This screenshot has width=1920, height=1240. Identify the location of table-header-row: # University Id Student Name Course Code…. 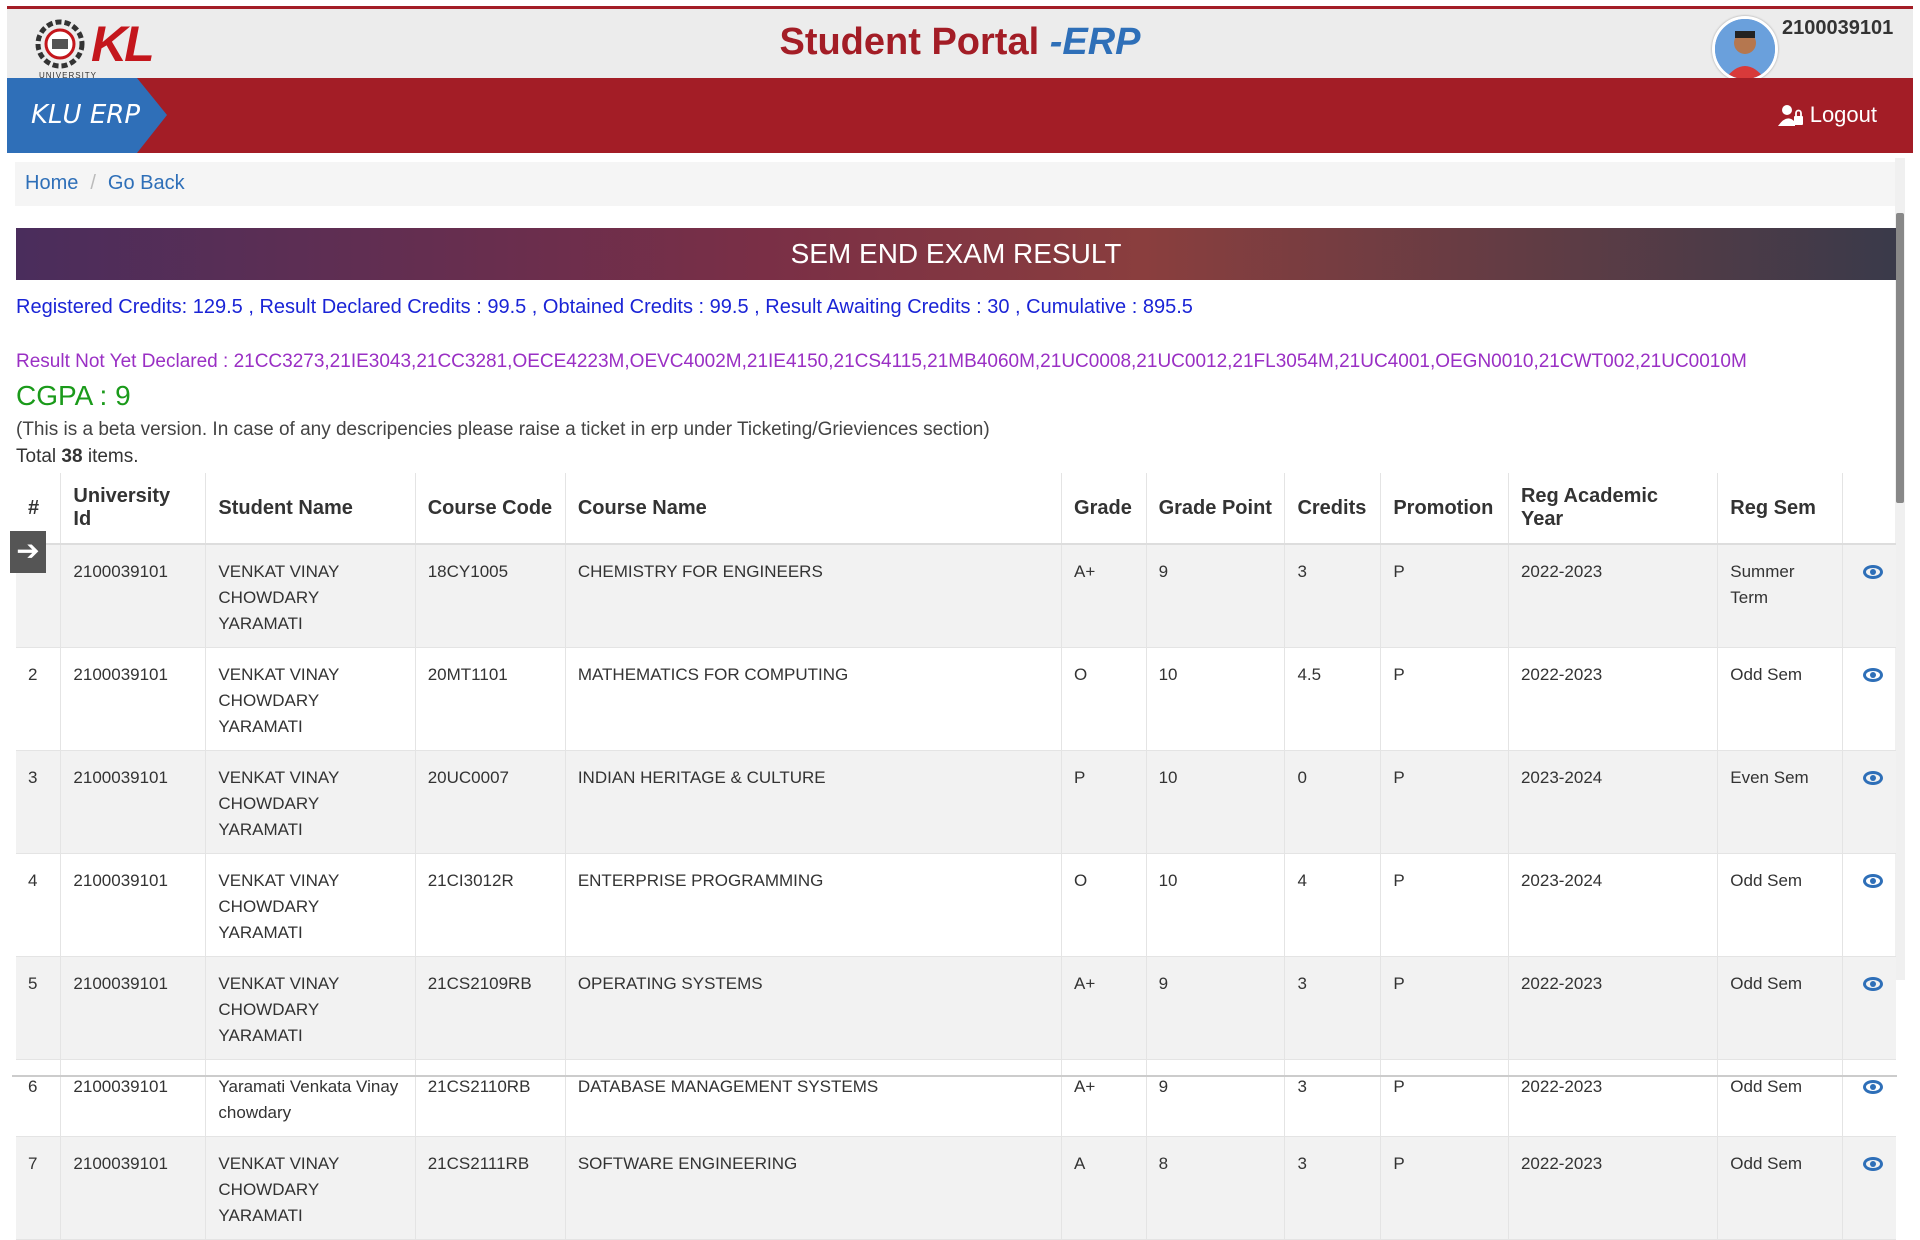
(956, 509).